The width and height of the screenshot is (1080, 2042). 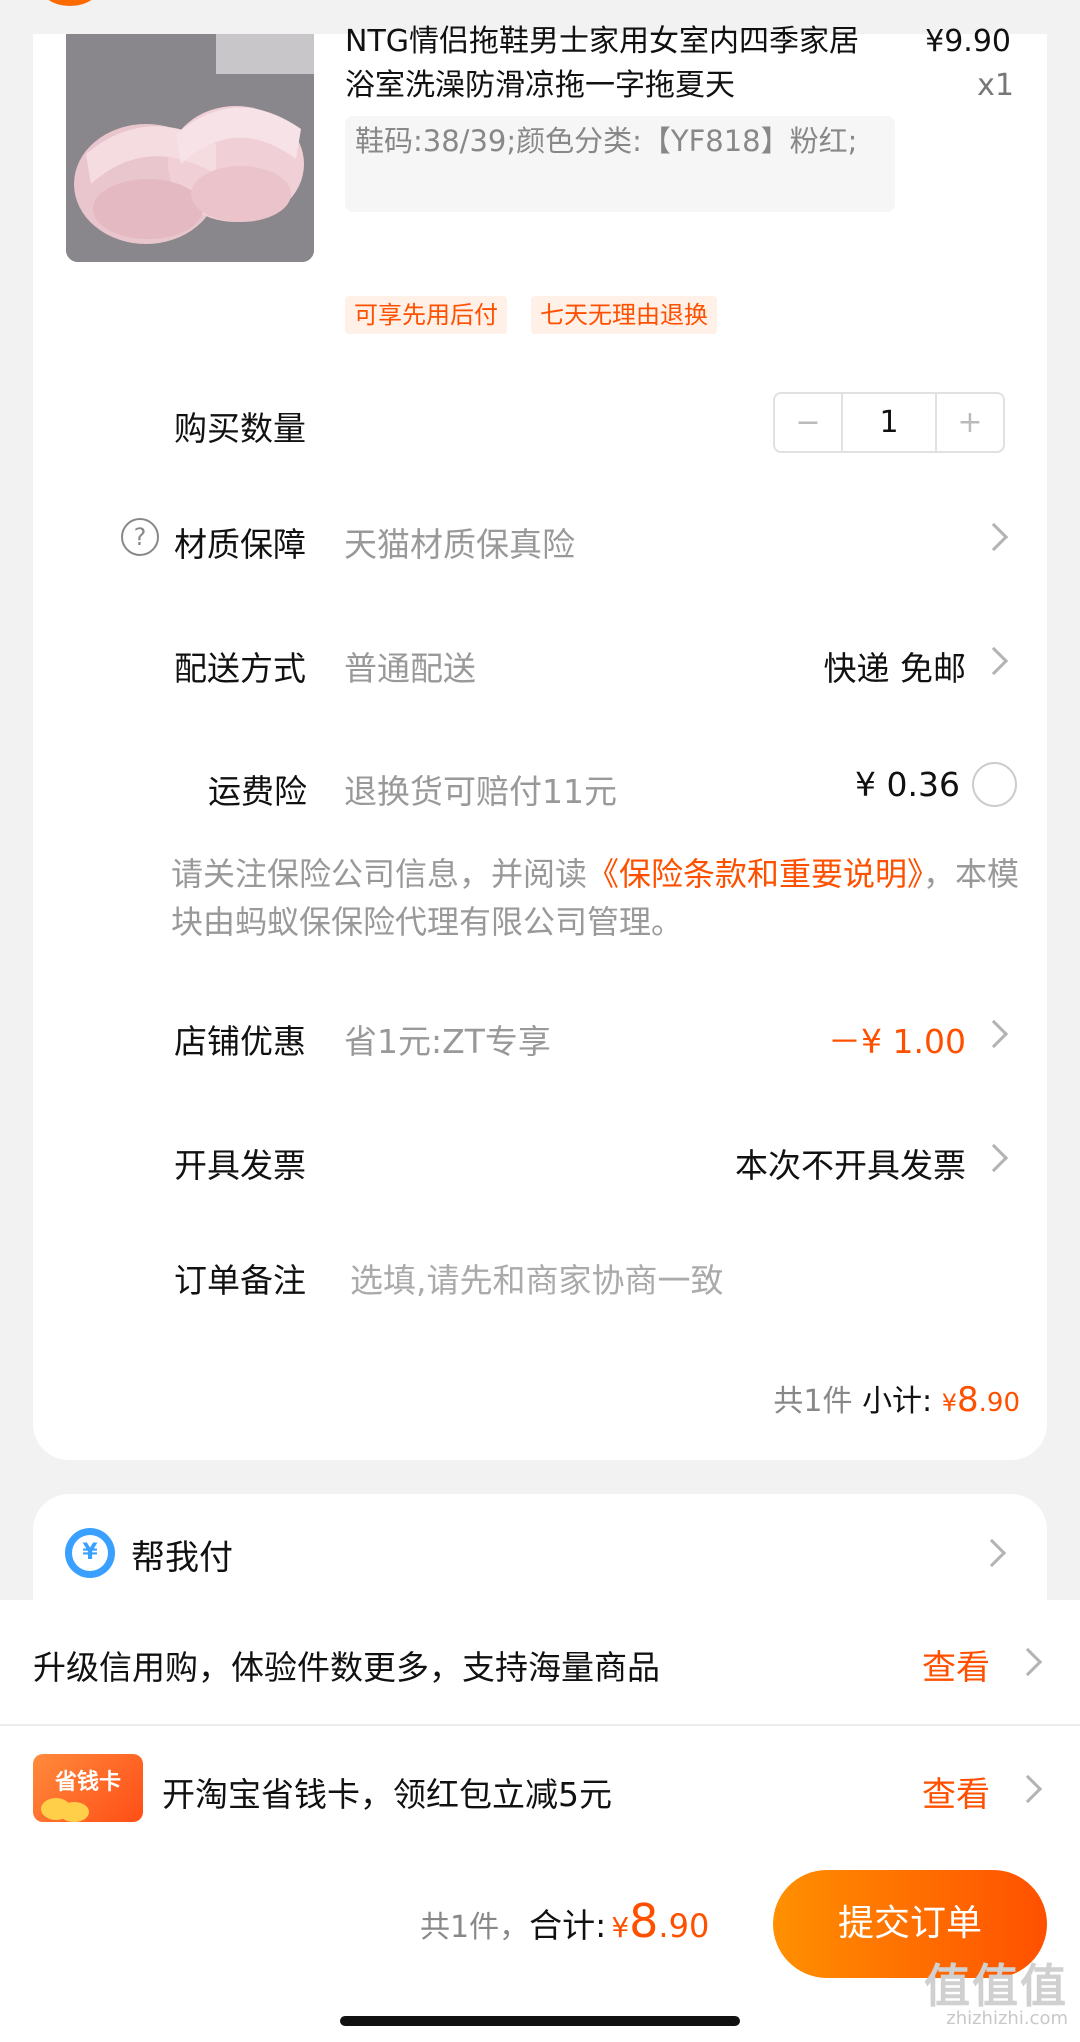 What do you see at coordinates (620, 1927) in the screenshot?
I see `total-currency: ¥` at bounding box center [620, 1927].